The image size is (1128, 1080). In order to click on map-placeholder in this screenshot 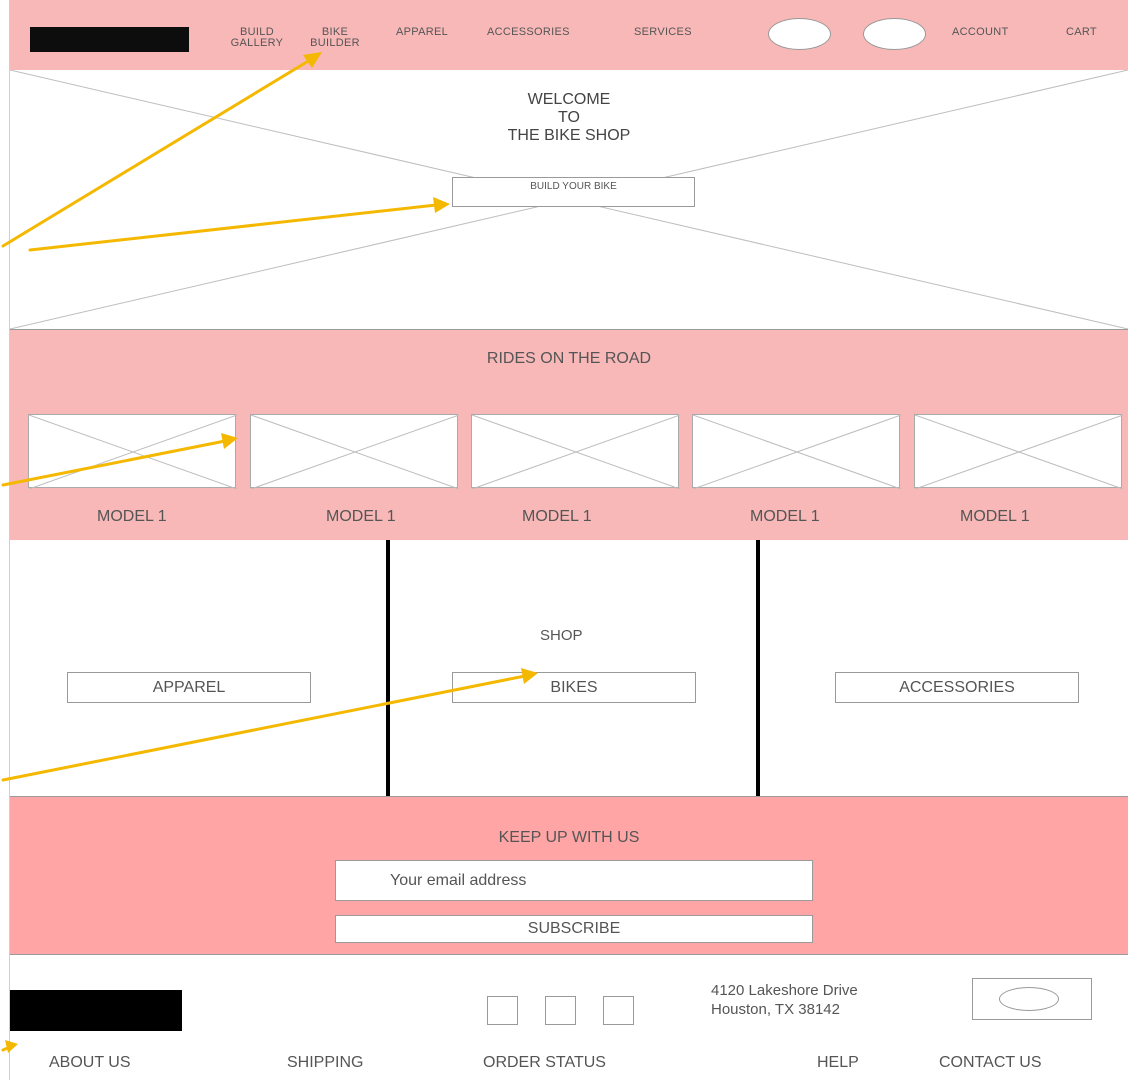, I will do `click(1032, 999)`.